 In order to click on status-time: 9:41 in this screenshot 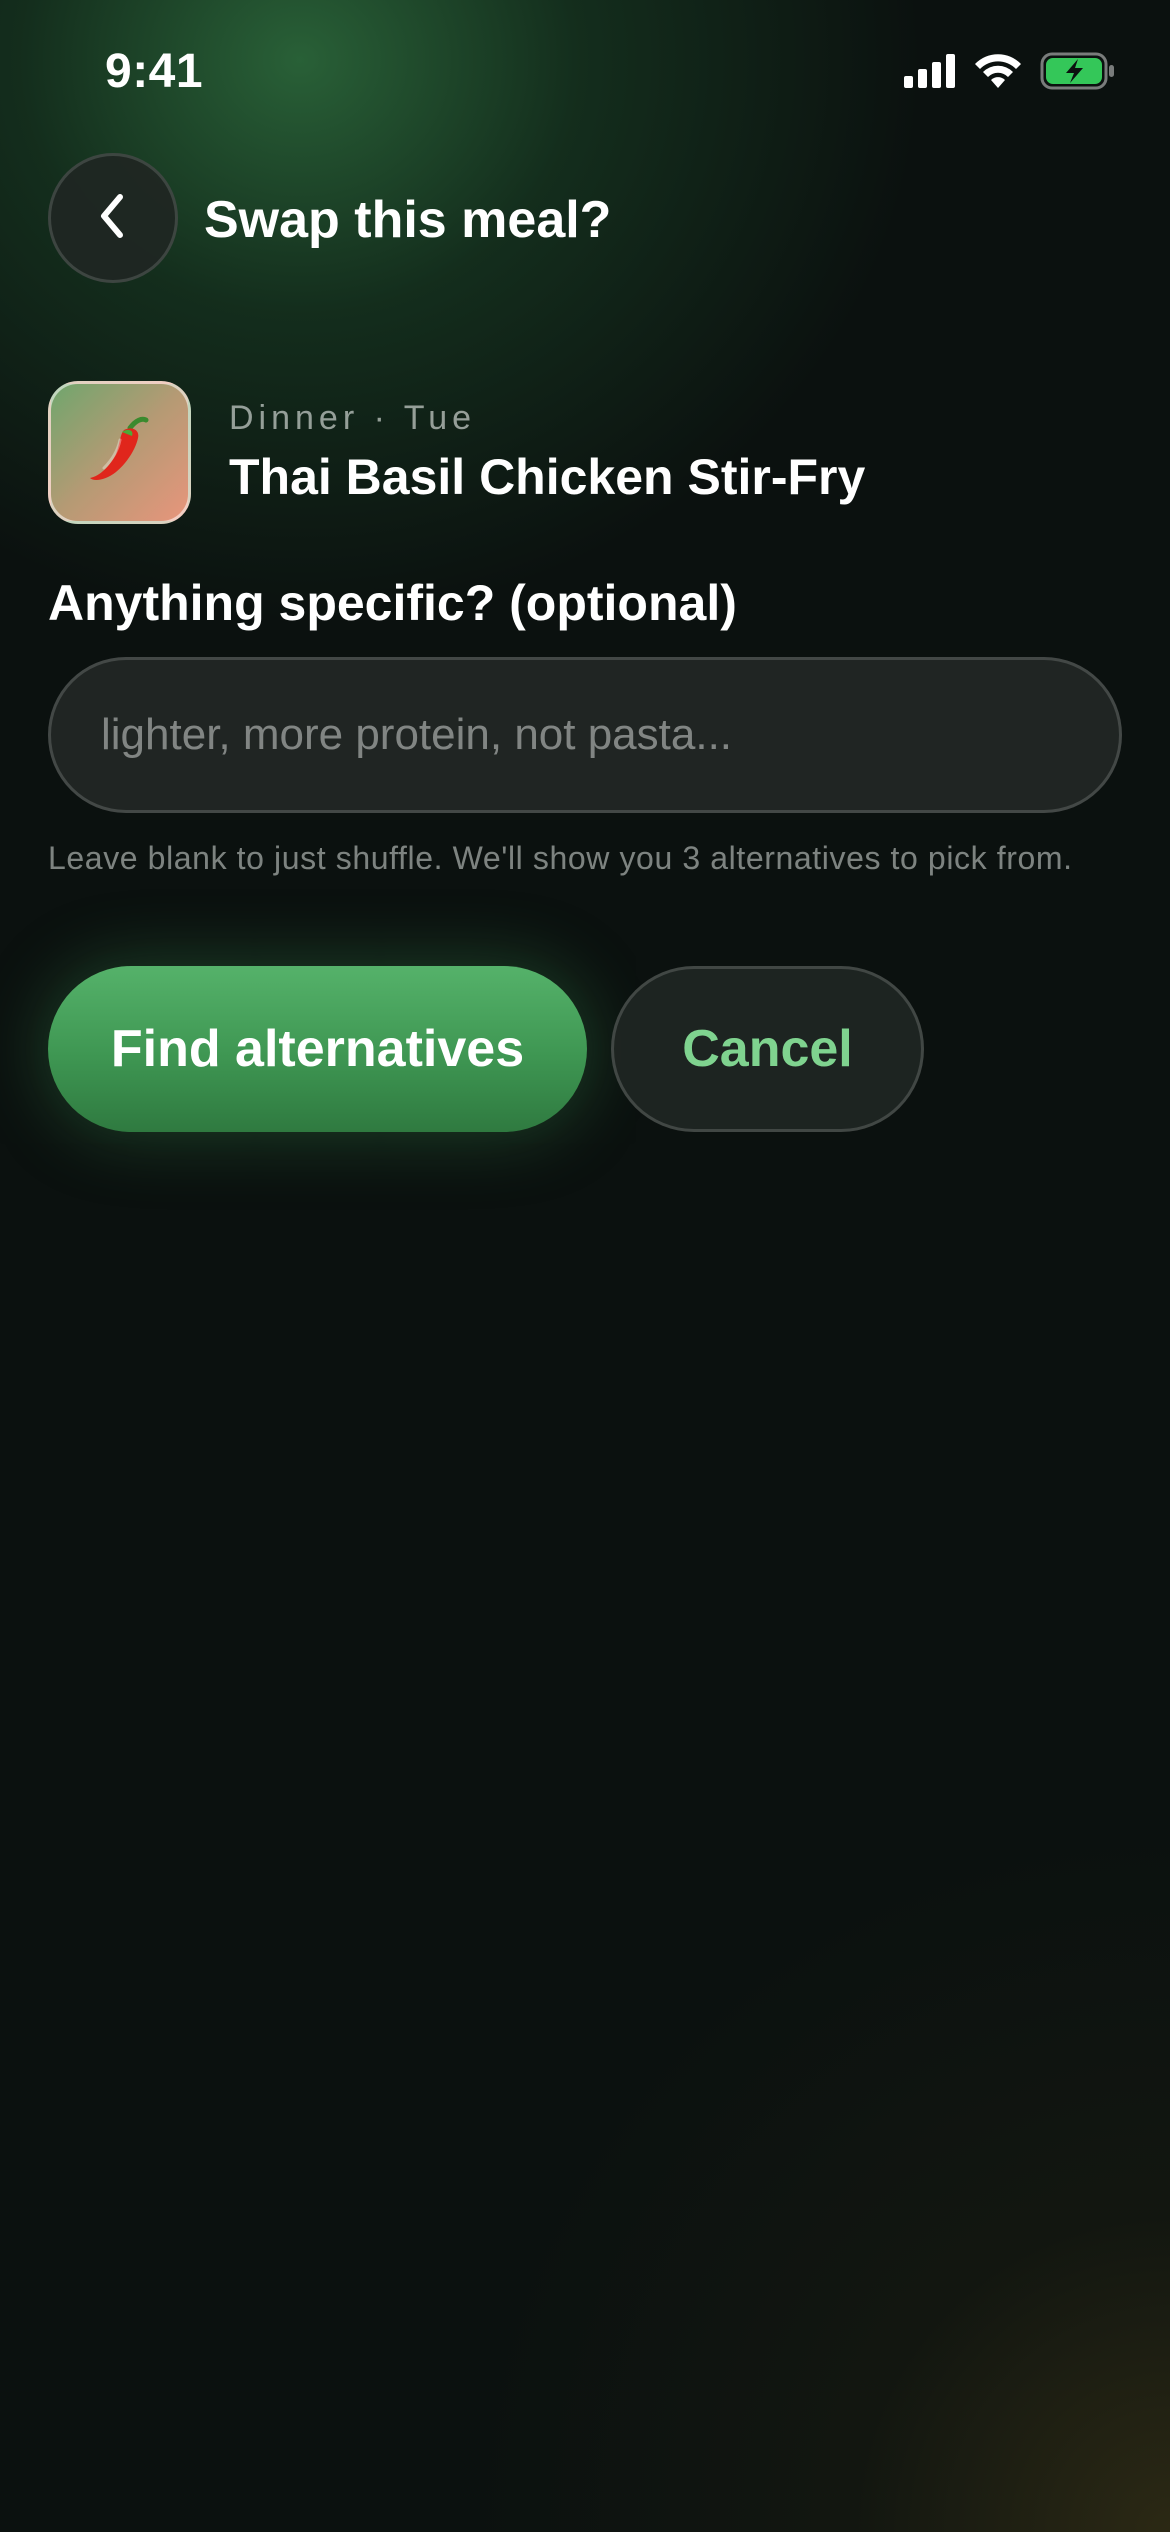, I will do `click(154, 71)`.